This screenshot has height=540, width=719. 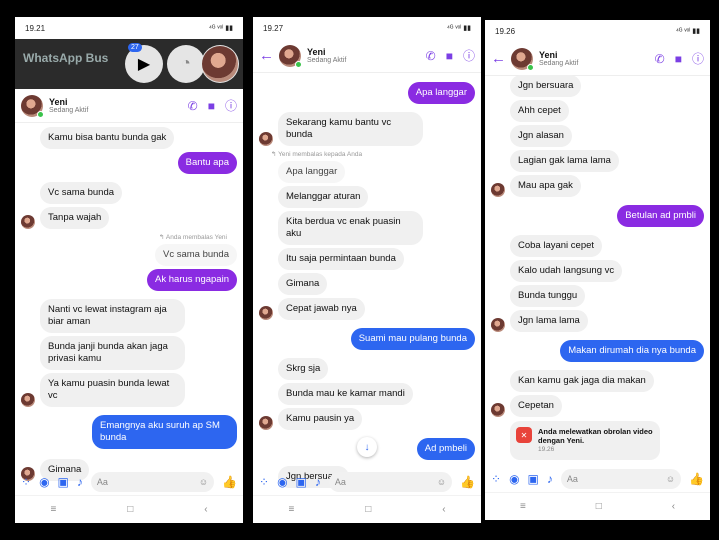 What do you see at coordinates (312, 172) in the screenshot?
I see `quoted-bubble: Apa langgar` at bounding box center [312, 172].